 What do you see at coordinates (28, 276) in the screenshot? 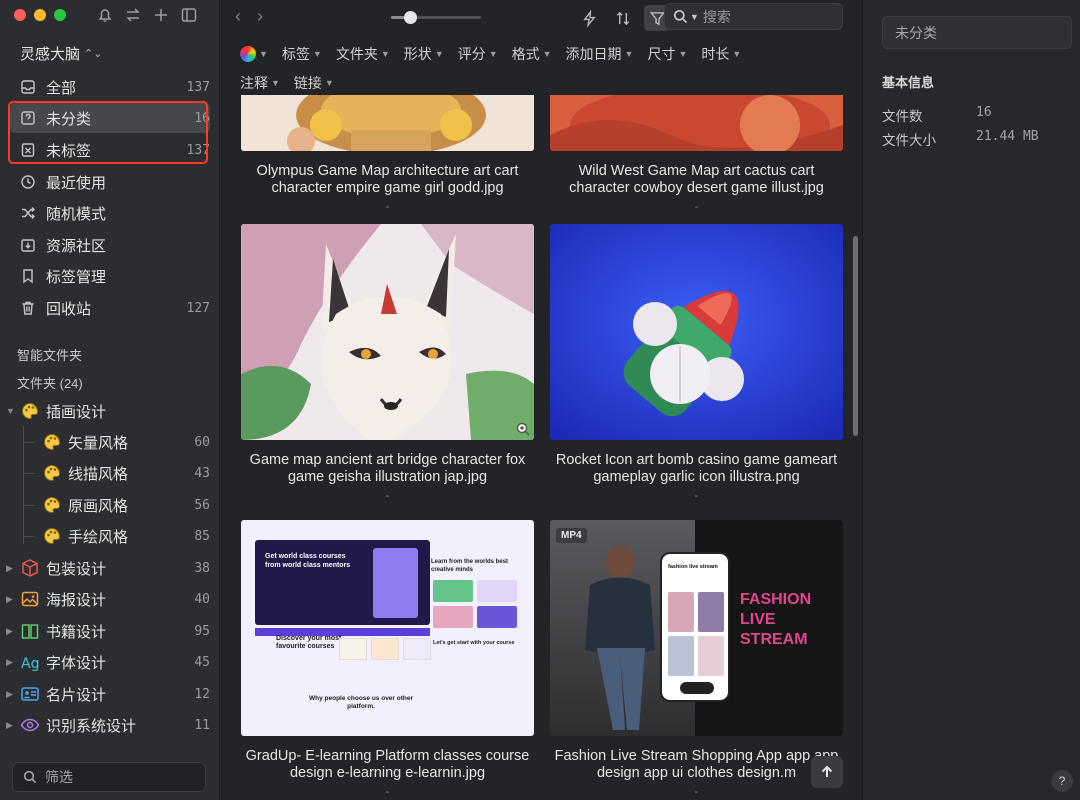
I see `bookmark-icon` at bounding box center [28, 276].